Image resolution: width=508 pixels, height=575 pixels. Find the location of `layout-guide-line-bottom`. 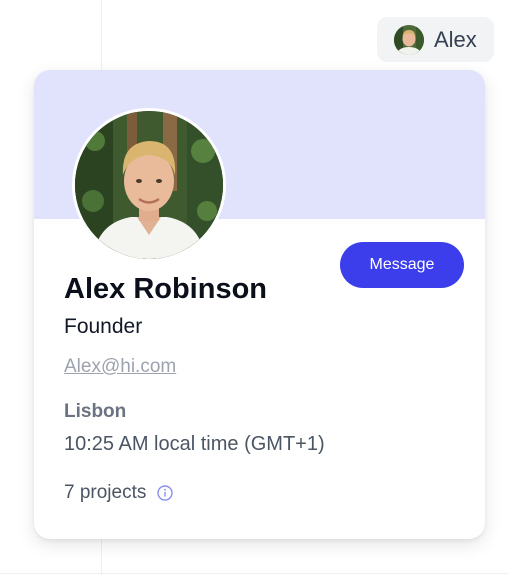

layout-guide-line-bottom is located at coordinates (254, 573).